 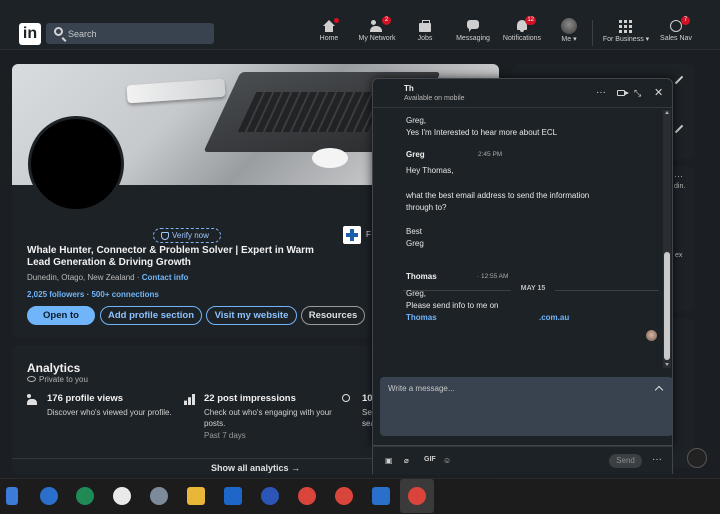 What do you see at coordinates (592, 33) in the screenshot?
I see `nav-divider` at bounding box center [592, 33].